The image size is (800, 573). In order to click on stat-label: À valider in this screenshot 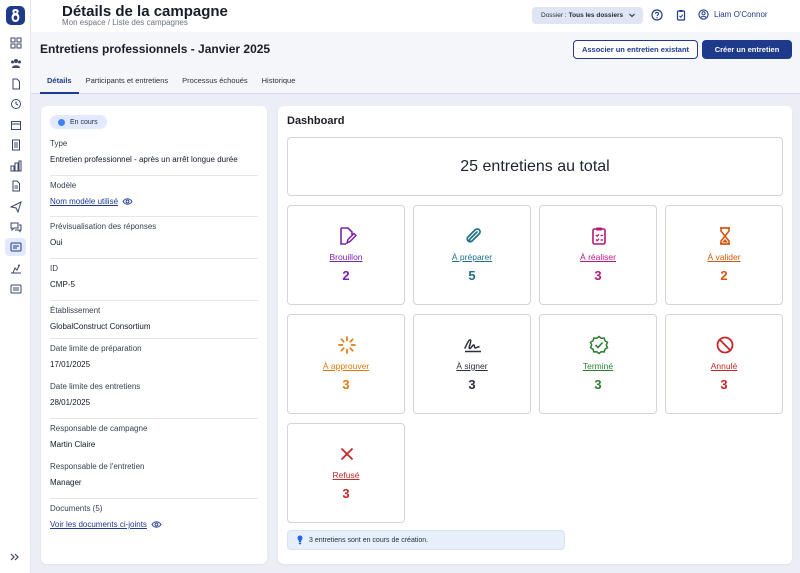, I will do `click(724, 257)`.